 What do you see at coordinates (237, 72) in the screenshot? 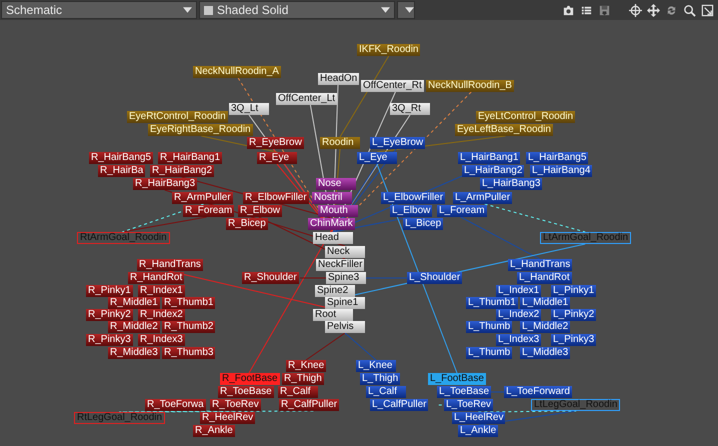
I see `schematic-node: NeckNullRoodin_A` at bounding box center [237, 72].